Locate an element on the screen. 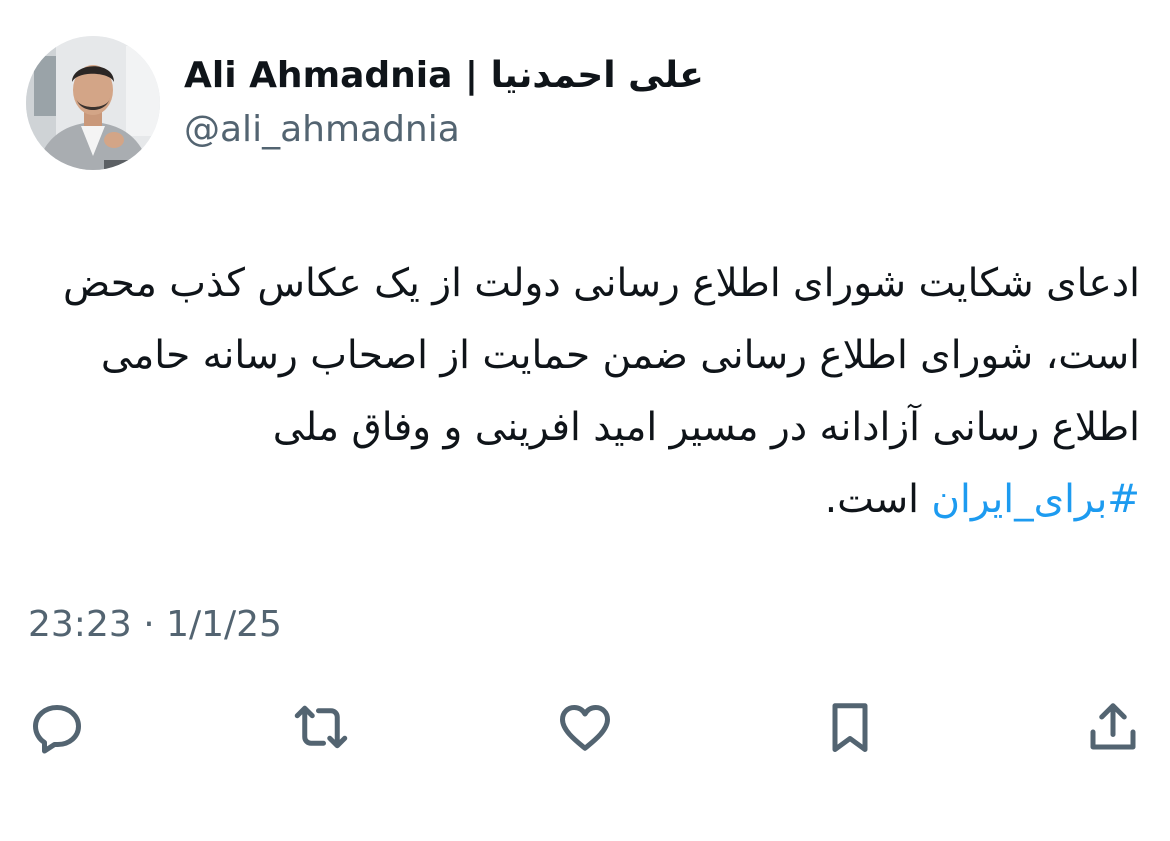  bookmark-icon is located at coordinates (850, 727).